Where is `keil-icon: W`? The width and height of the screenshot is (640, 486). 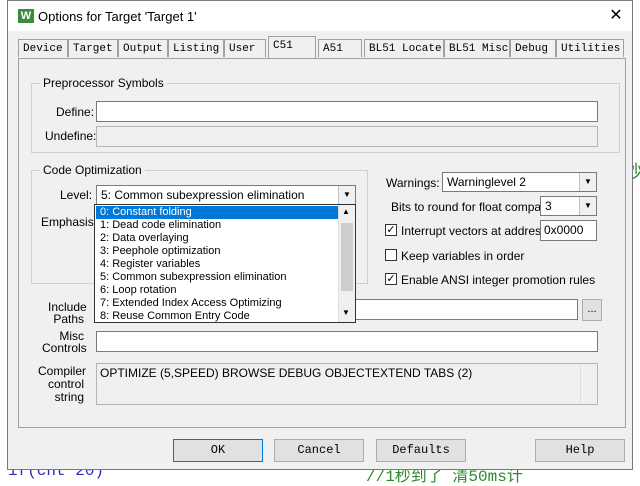 keil-icon: W is located at coordinates (26, 16).